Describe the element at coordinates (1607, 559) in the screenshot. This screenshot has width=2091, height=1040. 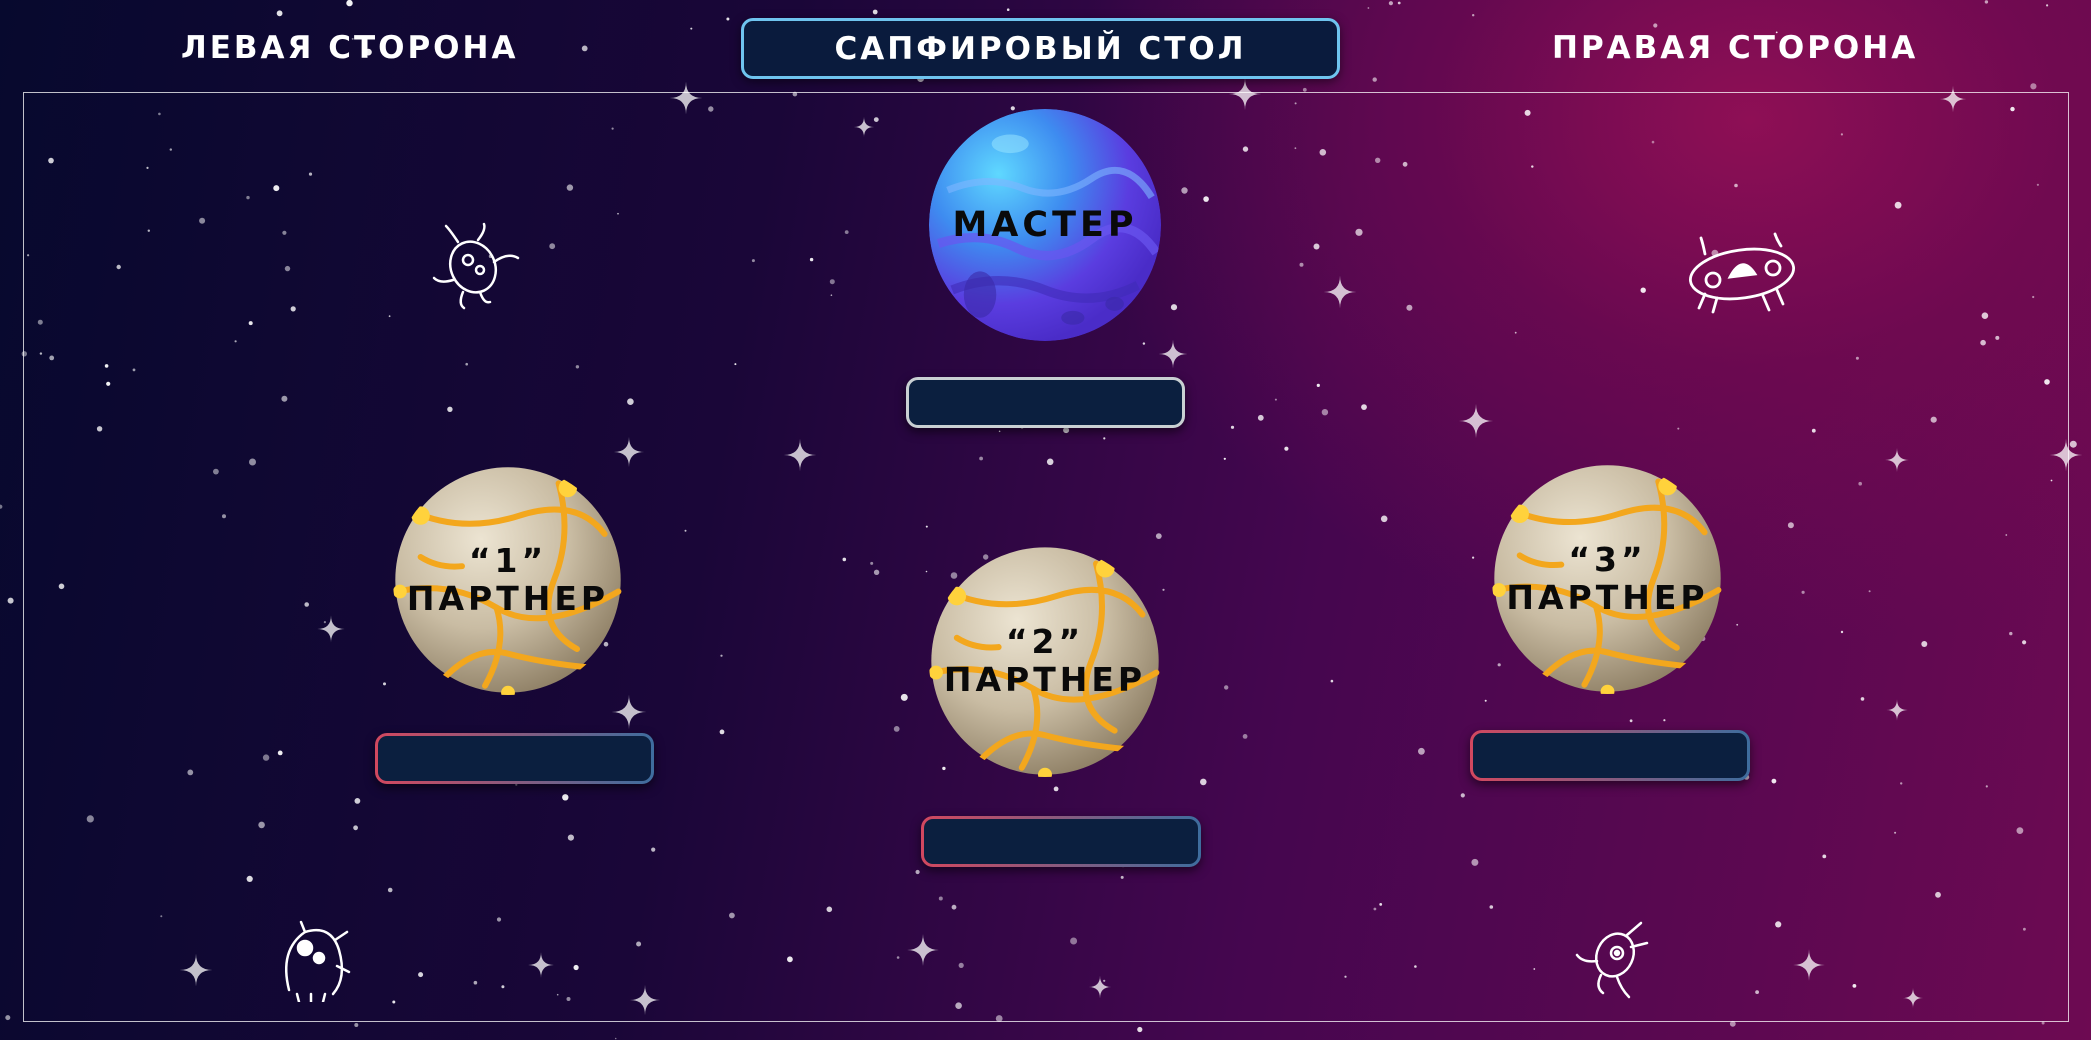
I see `partner3-number: “3”` at that location.